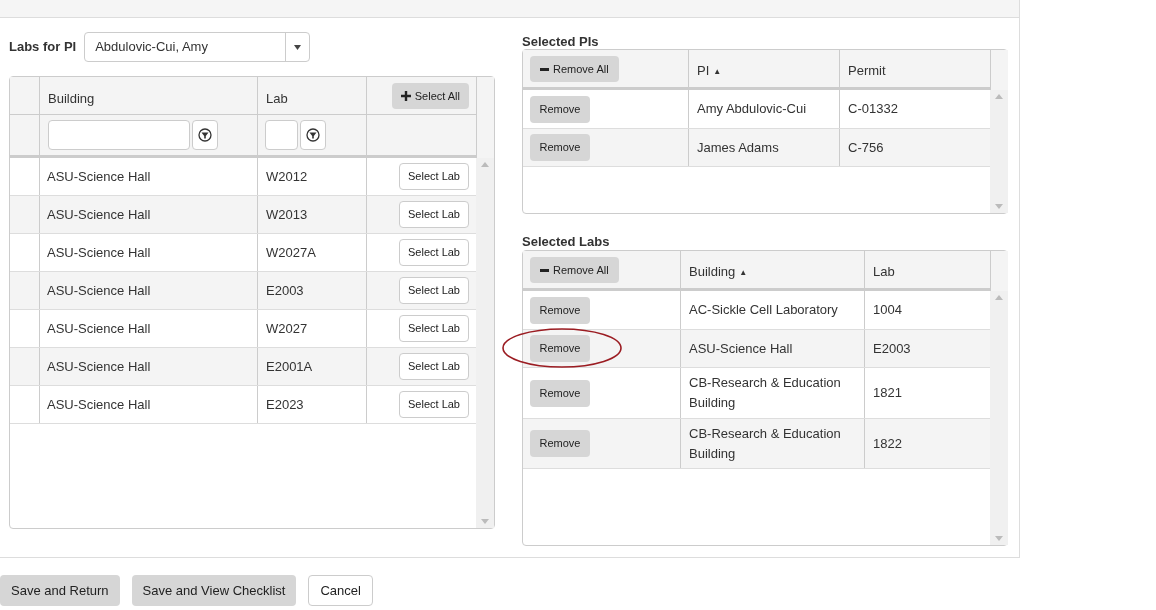 Image resolution: width=1156 pixels, height=610 pixels. Describe the element at coordinates (703, 70) in the screenshot. I see `column-header: PI` at that location.